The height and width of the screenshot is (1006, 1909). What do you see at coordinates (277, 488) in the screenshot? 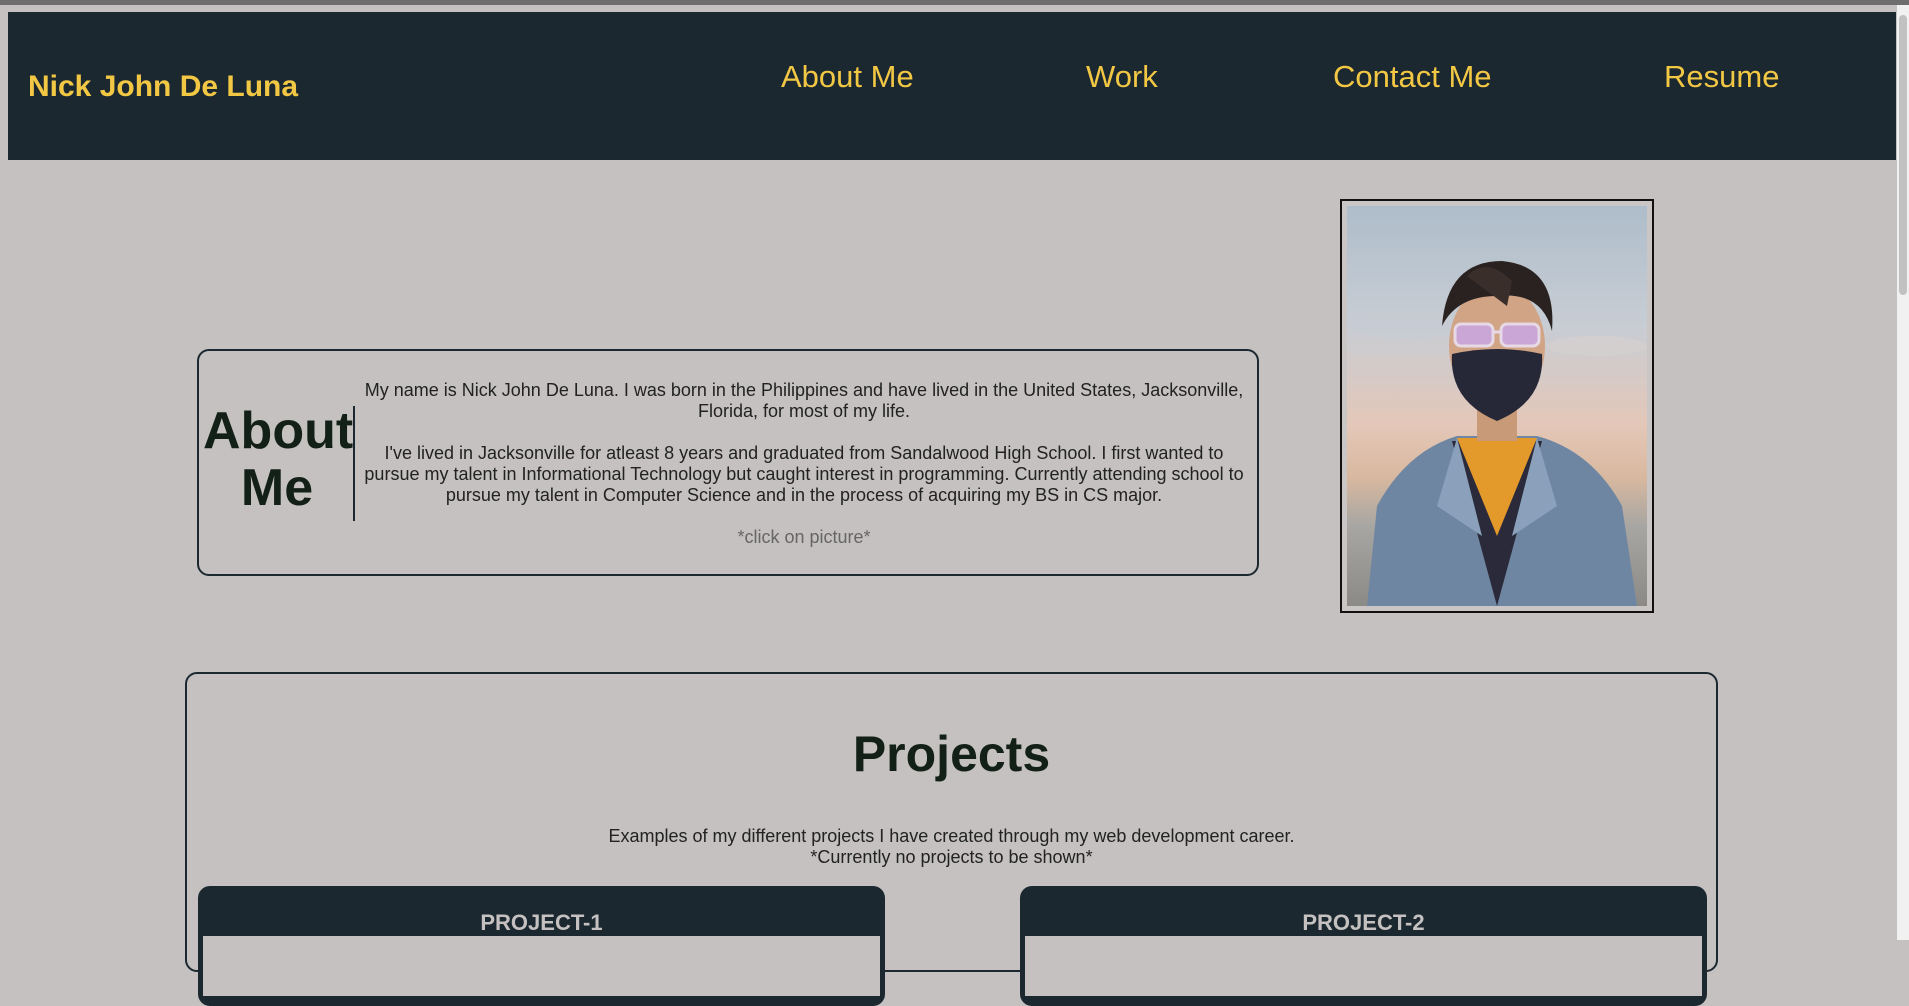
I see `about-title-line2: Me` at bounding box center [277, 488].